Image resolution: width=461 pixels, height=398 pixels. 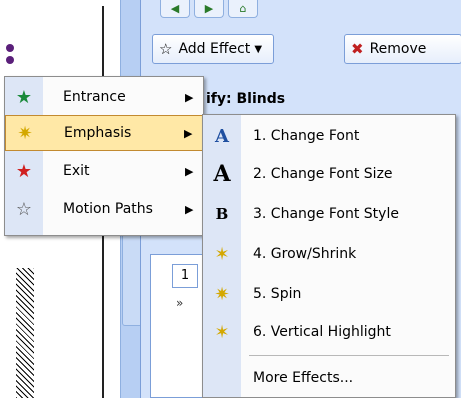 What do you see at coordinates (25, 333) in the screenshot?
I see `hatched-border` at bounding box center [25, 333].